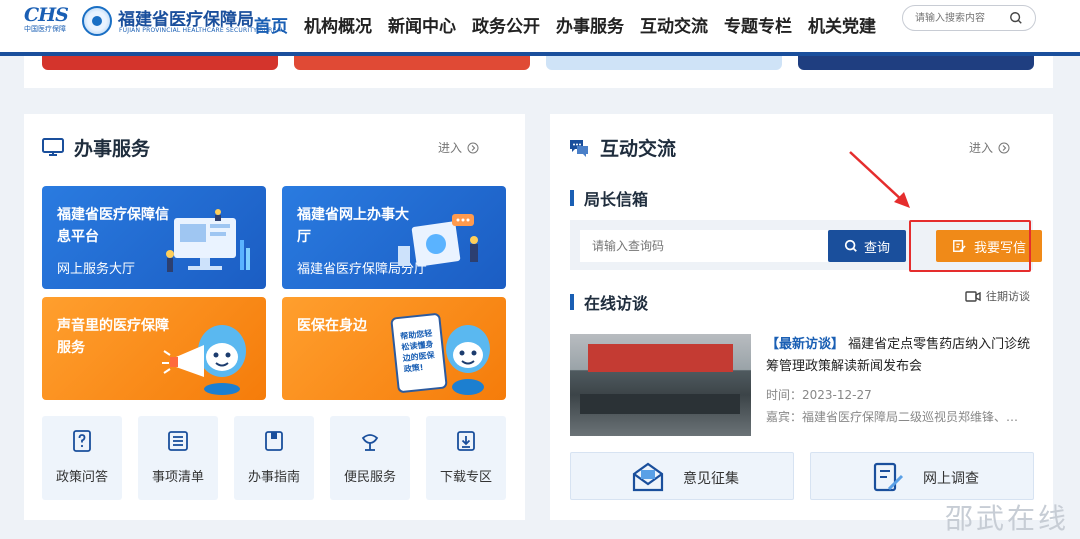 This screenshot has width=1080, height=539. I want to click on watermark-text: 邵武在线, so click(1007, 518).